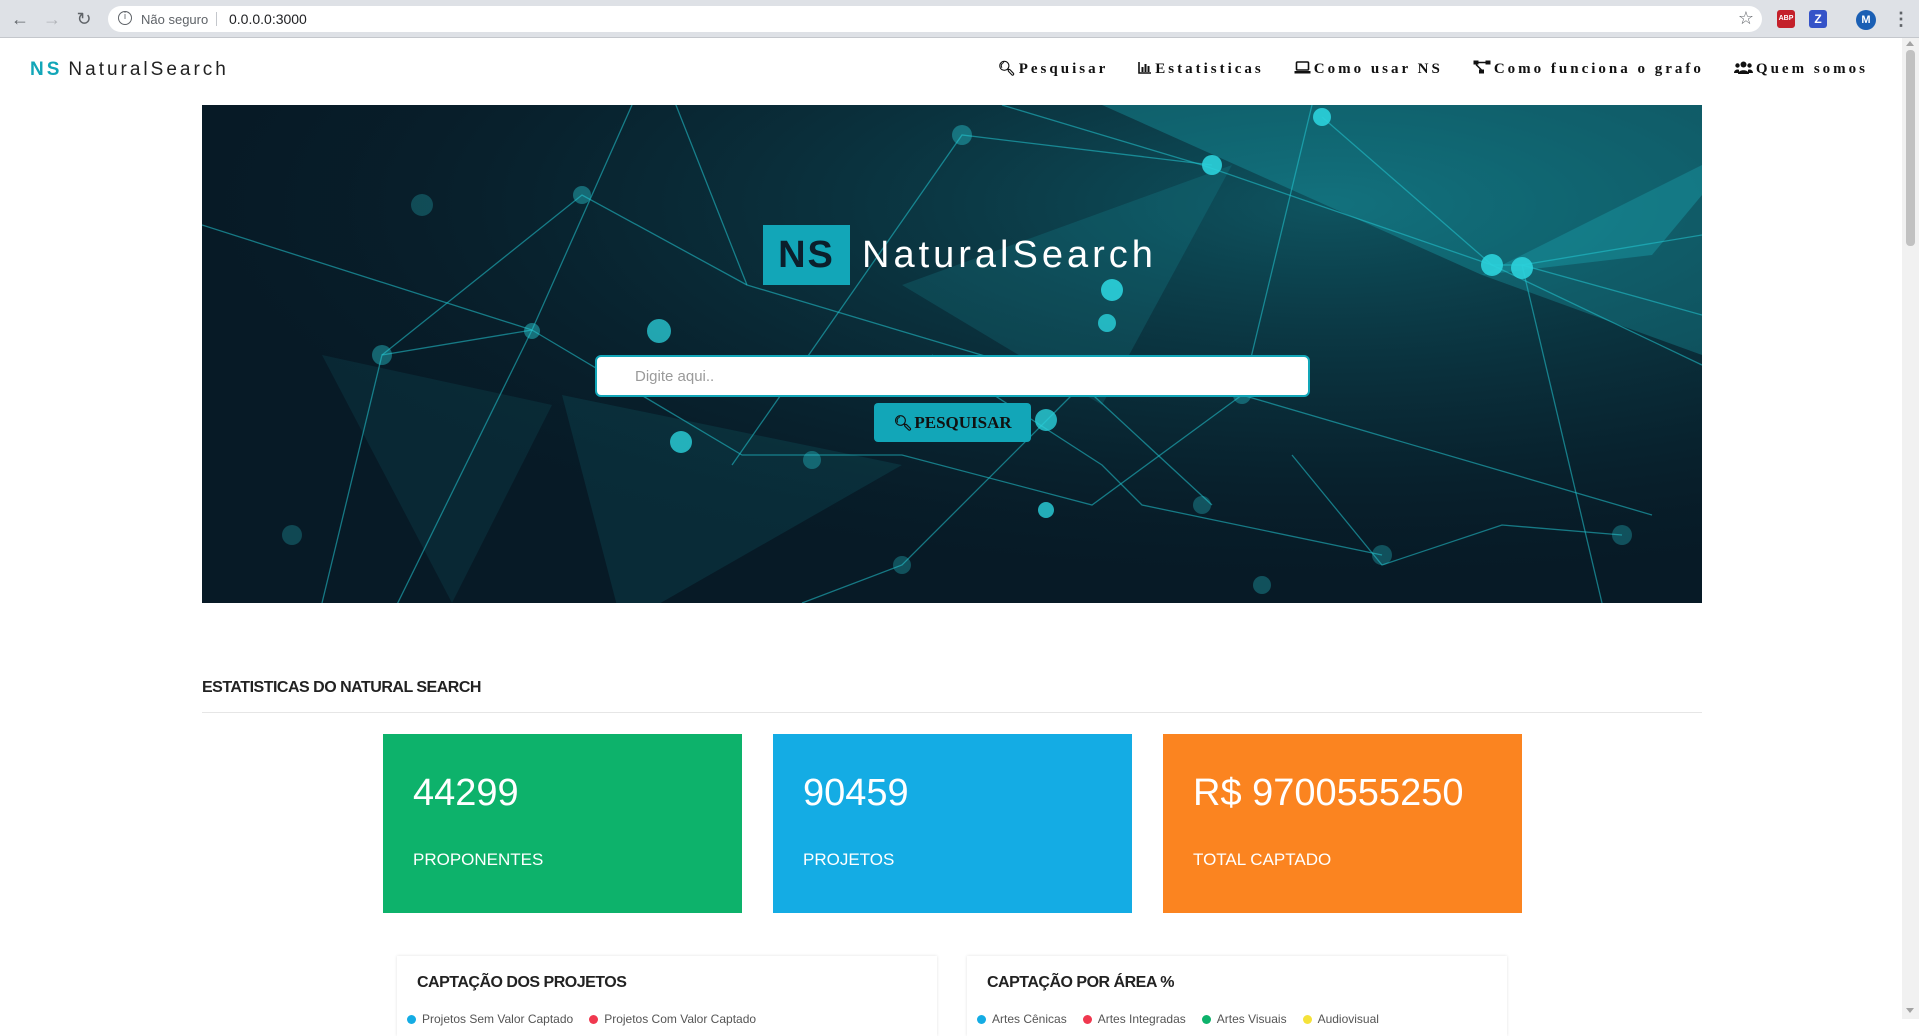 The width and height of the screenshot is (1919, 1036). I want to click on reload-icon: ↻, so click(84, 19).